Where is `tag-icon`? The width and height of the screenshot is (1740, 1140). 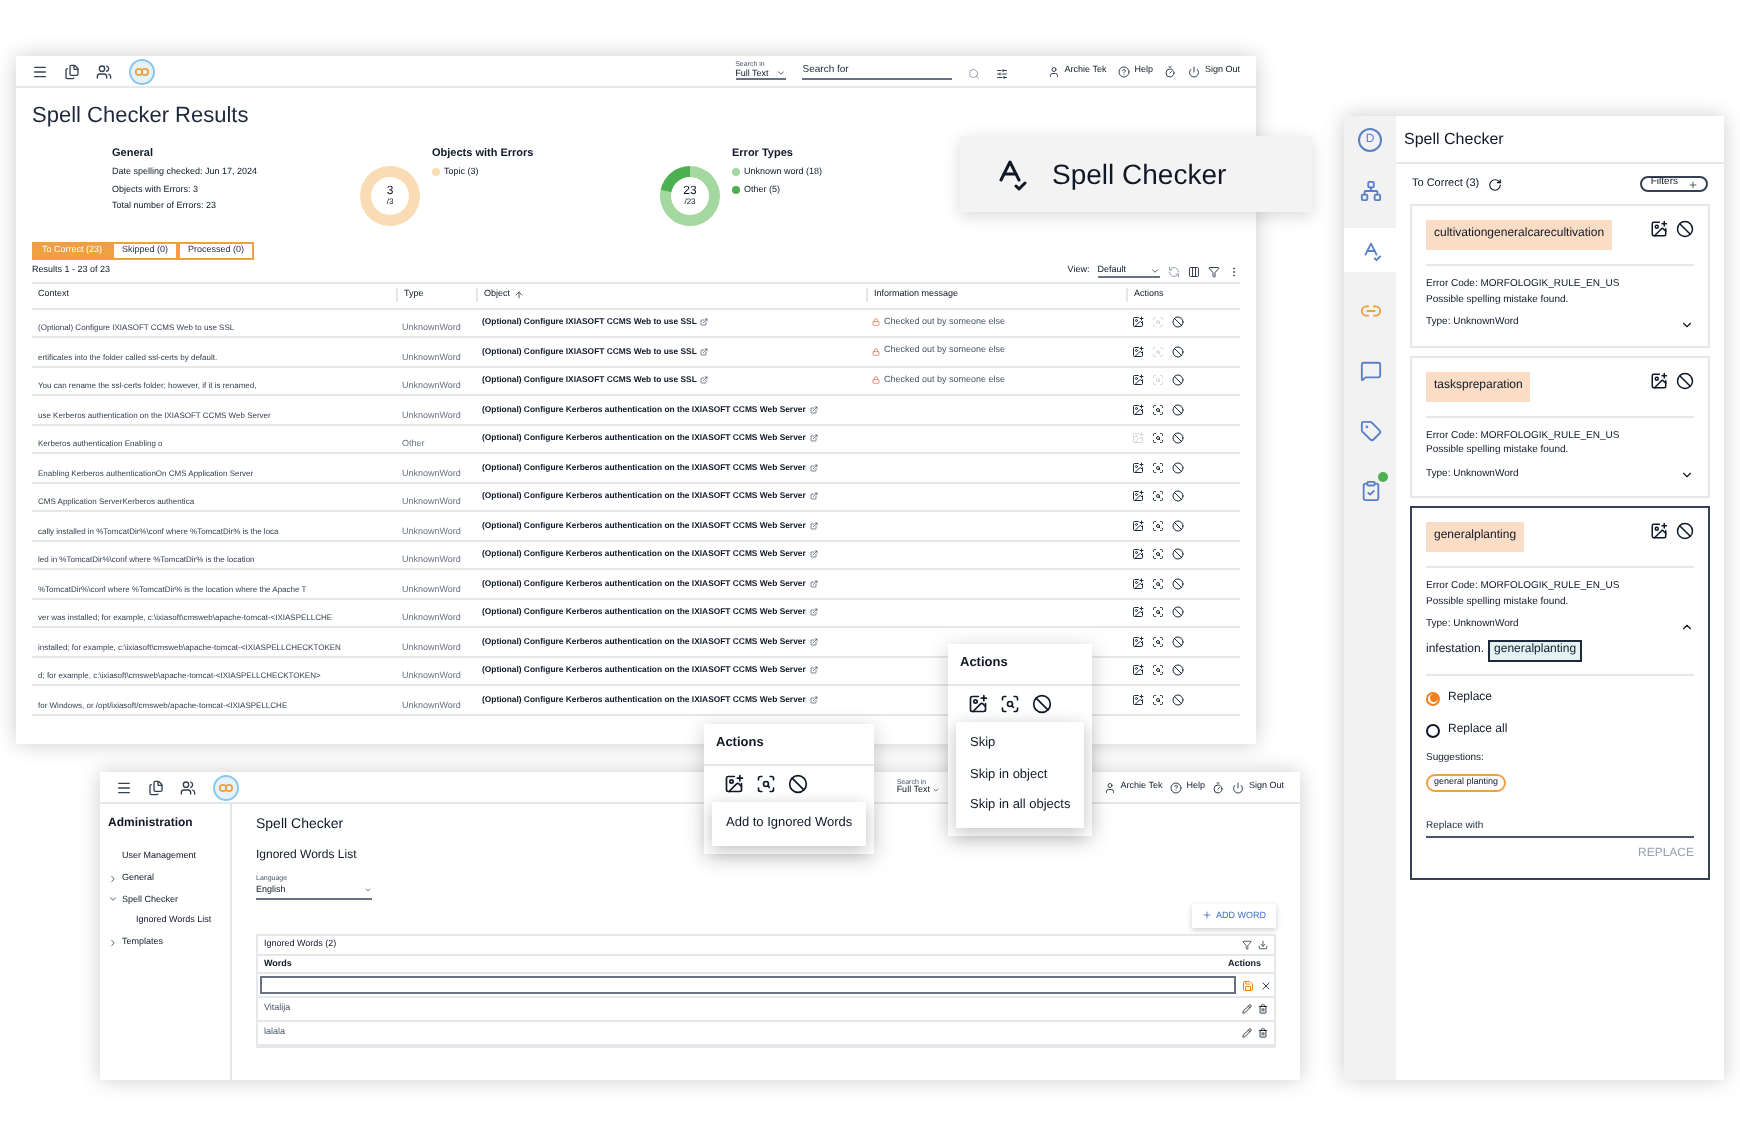
tag-icon is located at coordinates (1370, 430).